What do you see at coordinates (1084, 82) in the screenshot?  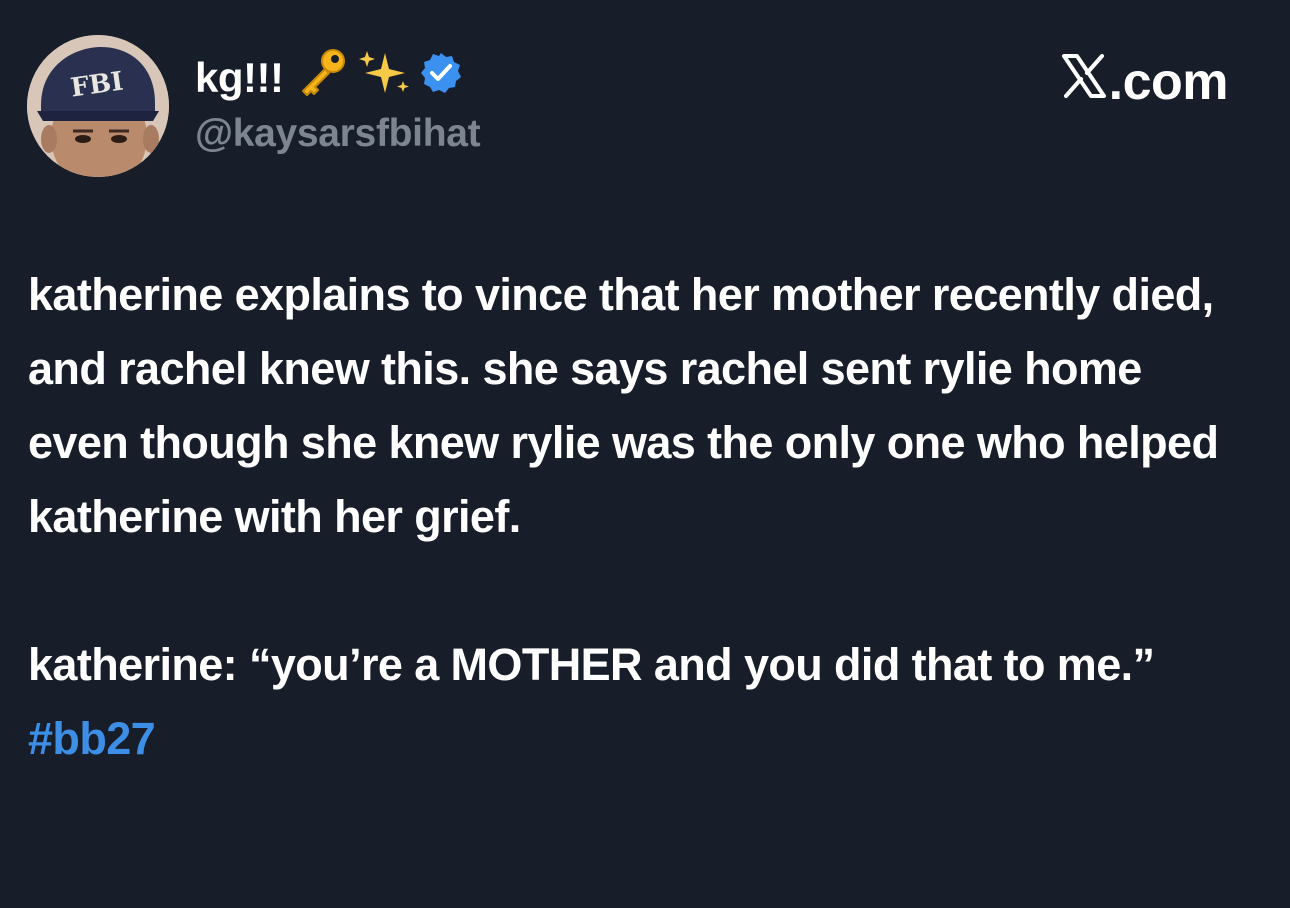 I see `x-logo-icon` at bounding box center [1084, 82].